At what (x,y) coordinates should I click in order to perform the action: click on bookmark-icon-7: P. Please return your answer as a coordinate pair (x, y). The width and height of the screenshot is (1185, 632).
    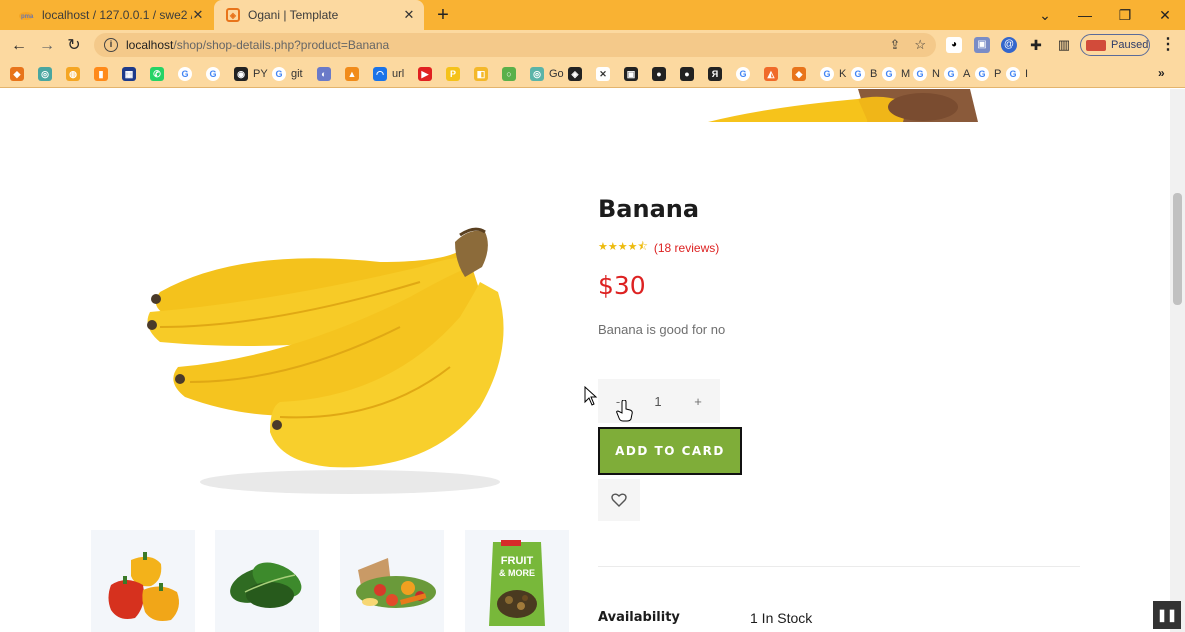
    Looking at the image, I should click on (453, 74).